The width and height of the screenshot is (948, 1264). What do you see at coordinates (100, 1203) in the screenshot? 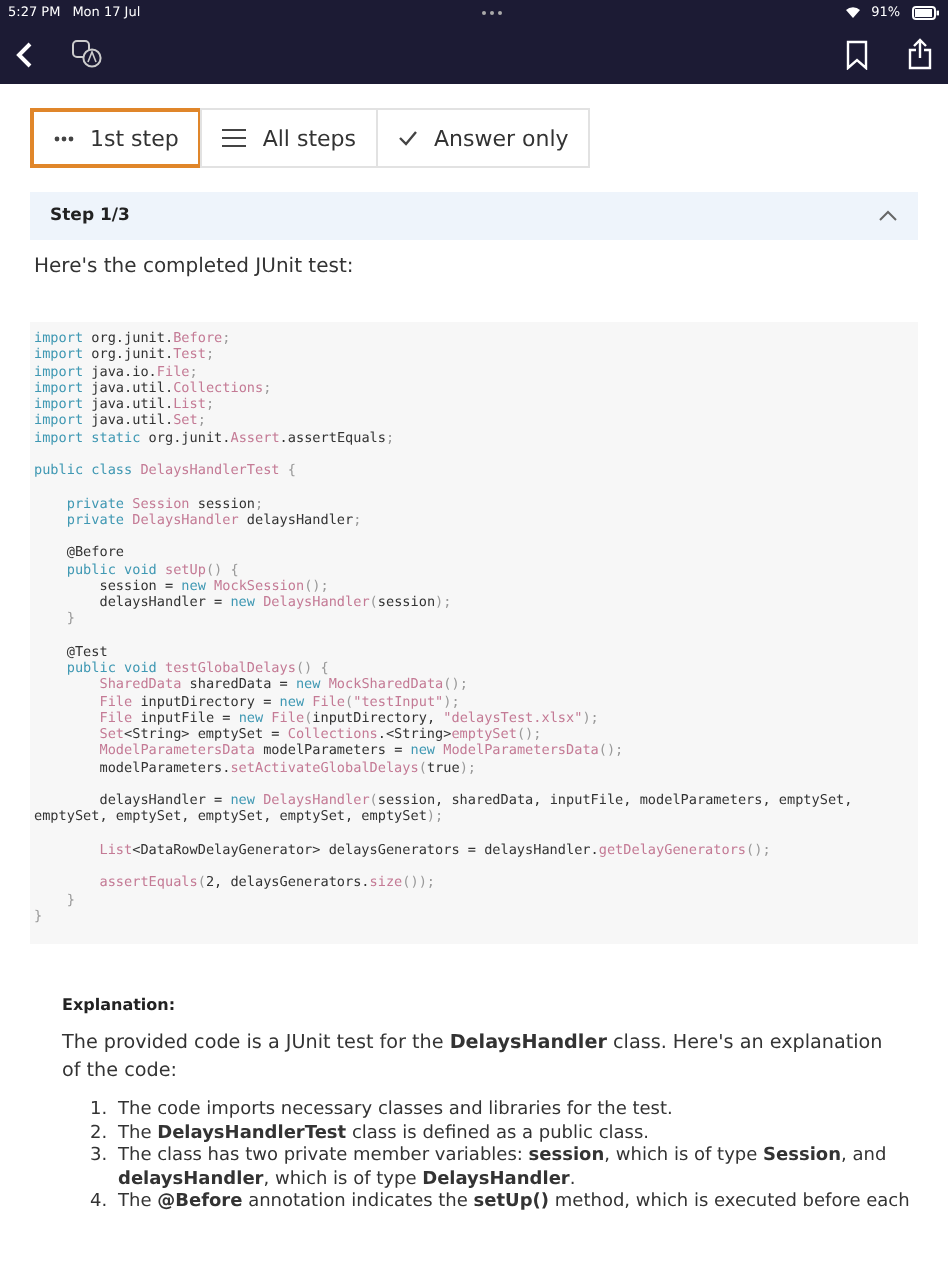
I see `list-number: 4.` at bounding box center [100, 1203].